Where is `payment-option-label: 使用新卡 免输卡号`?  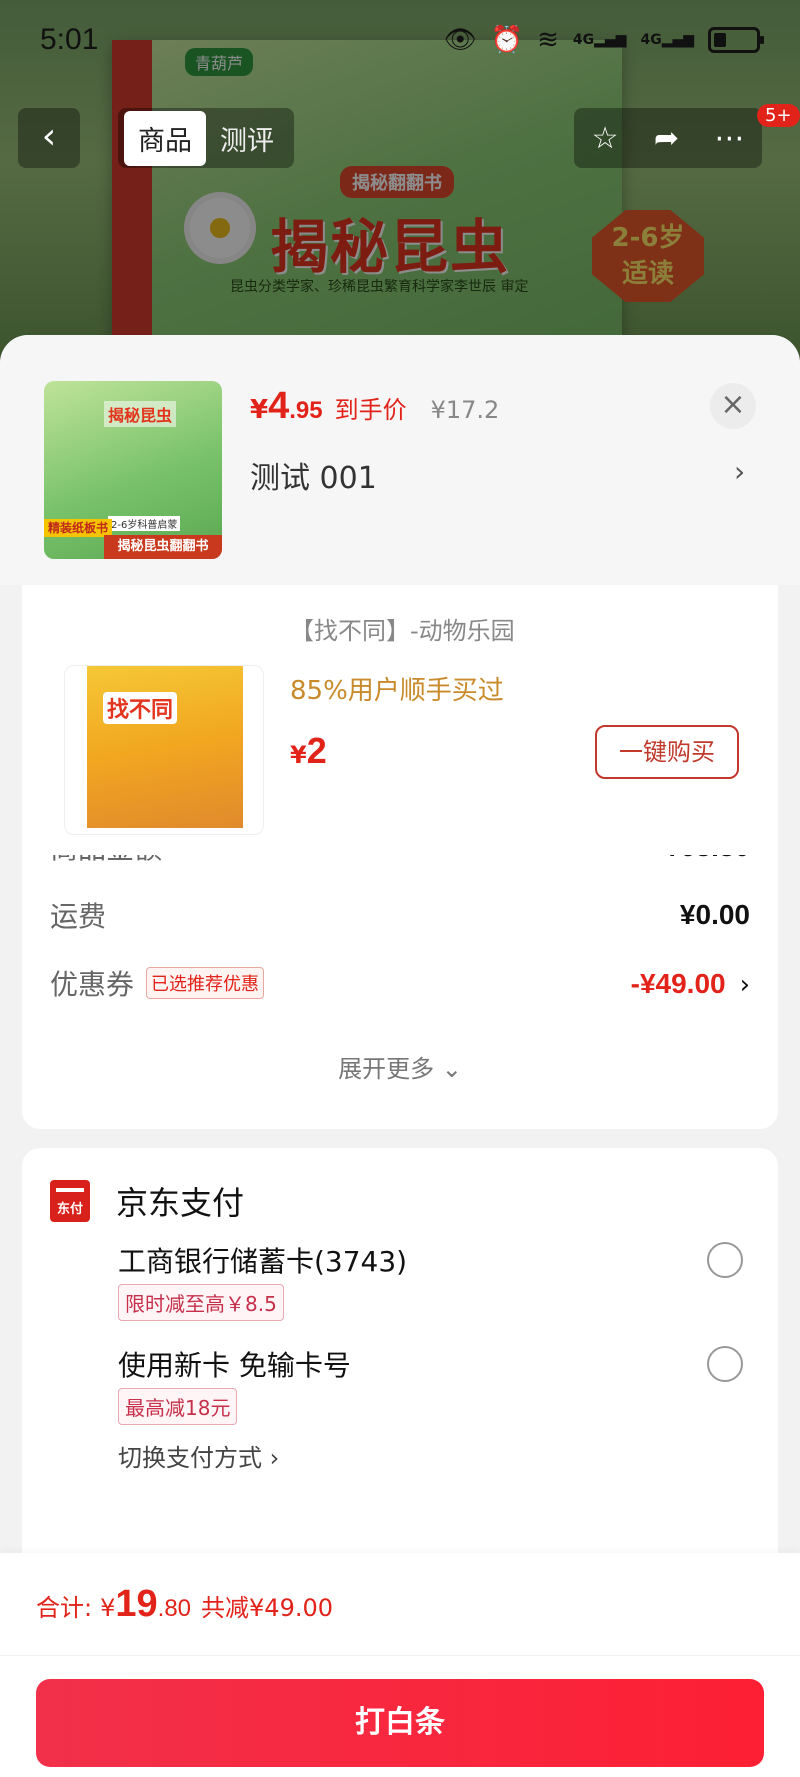
payment-option-label: 使用新卡 免输卡号 is located at coordinates (234, 1364).